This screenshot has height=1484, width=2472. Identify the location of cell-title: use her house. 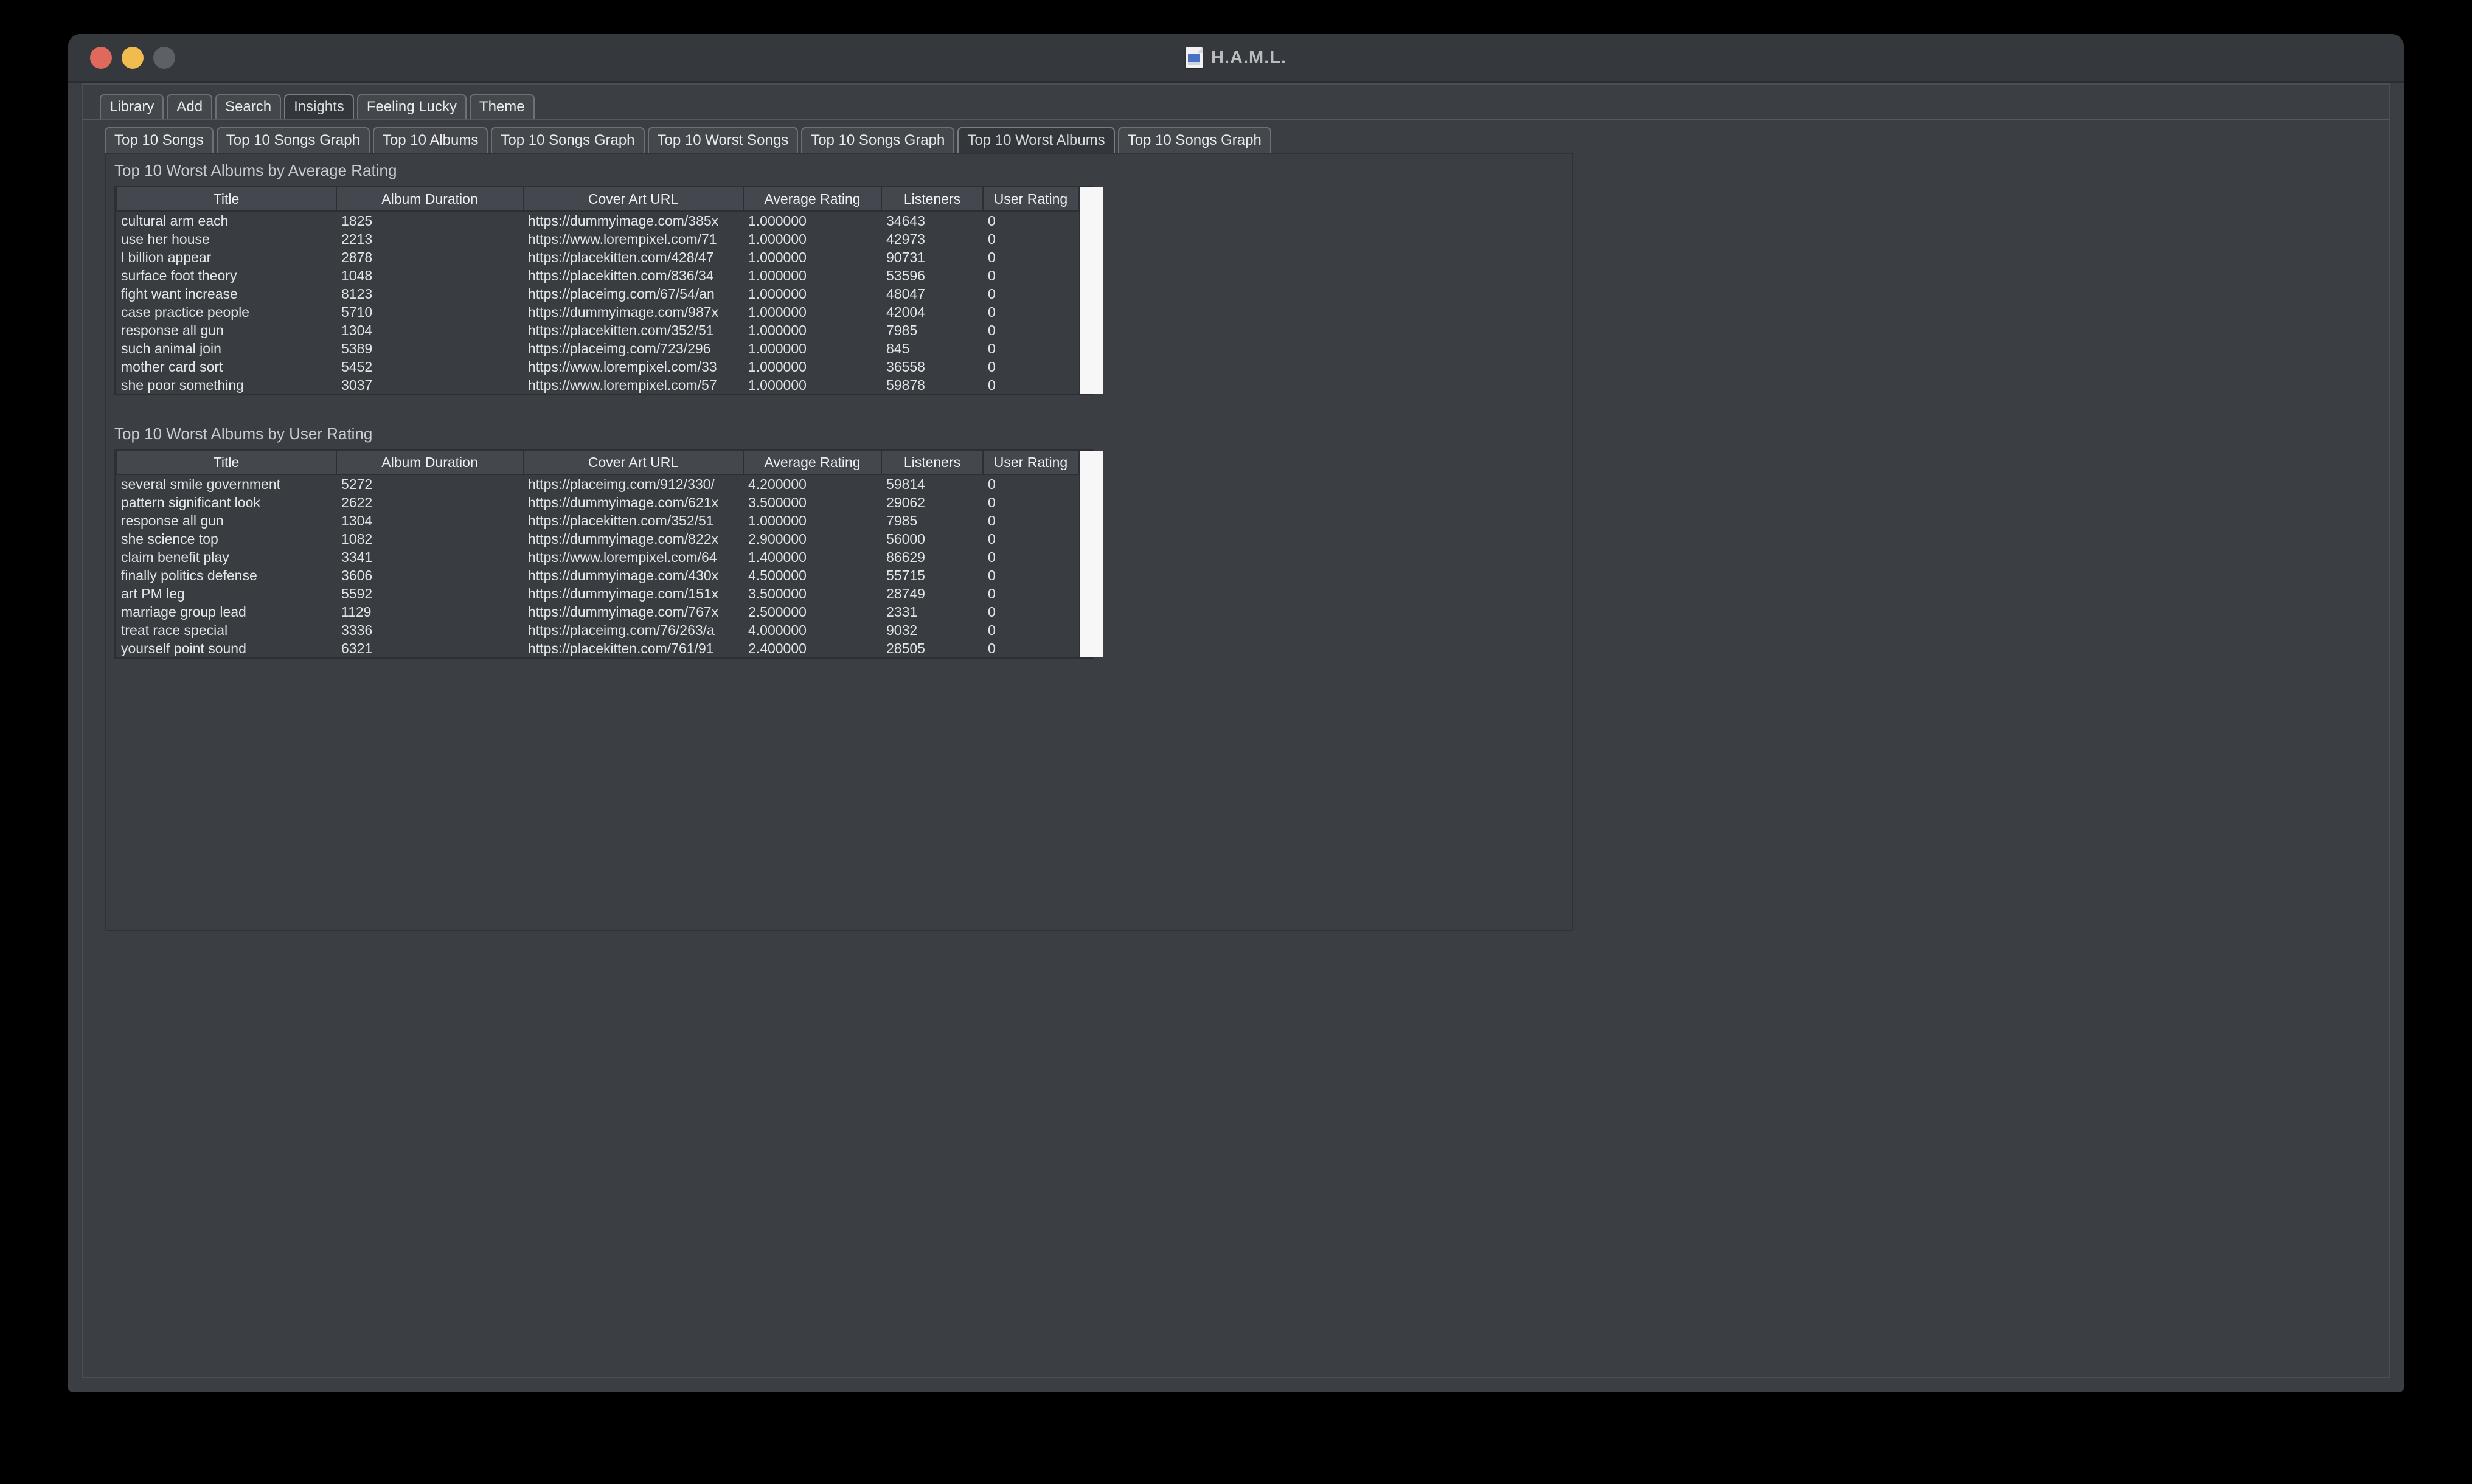
(165, 239).